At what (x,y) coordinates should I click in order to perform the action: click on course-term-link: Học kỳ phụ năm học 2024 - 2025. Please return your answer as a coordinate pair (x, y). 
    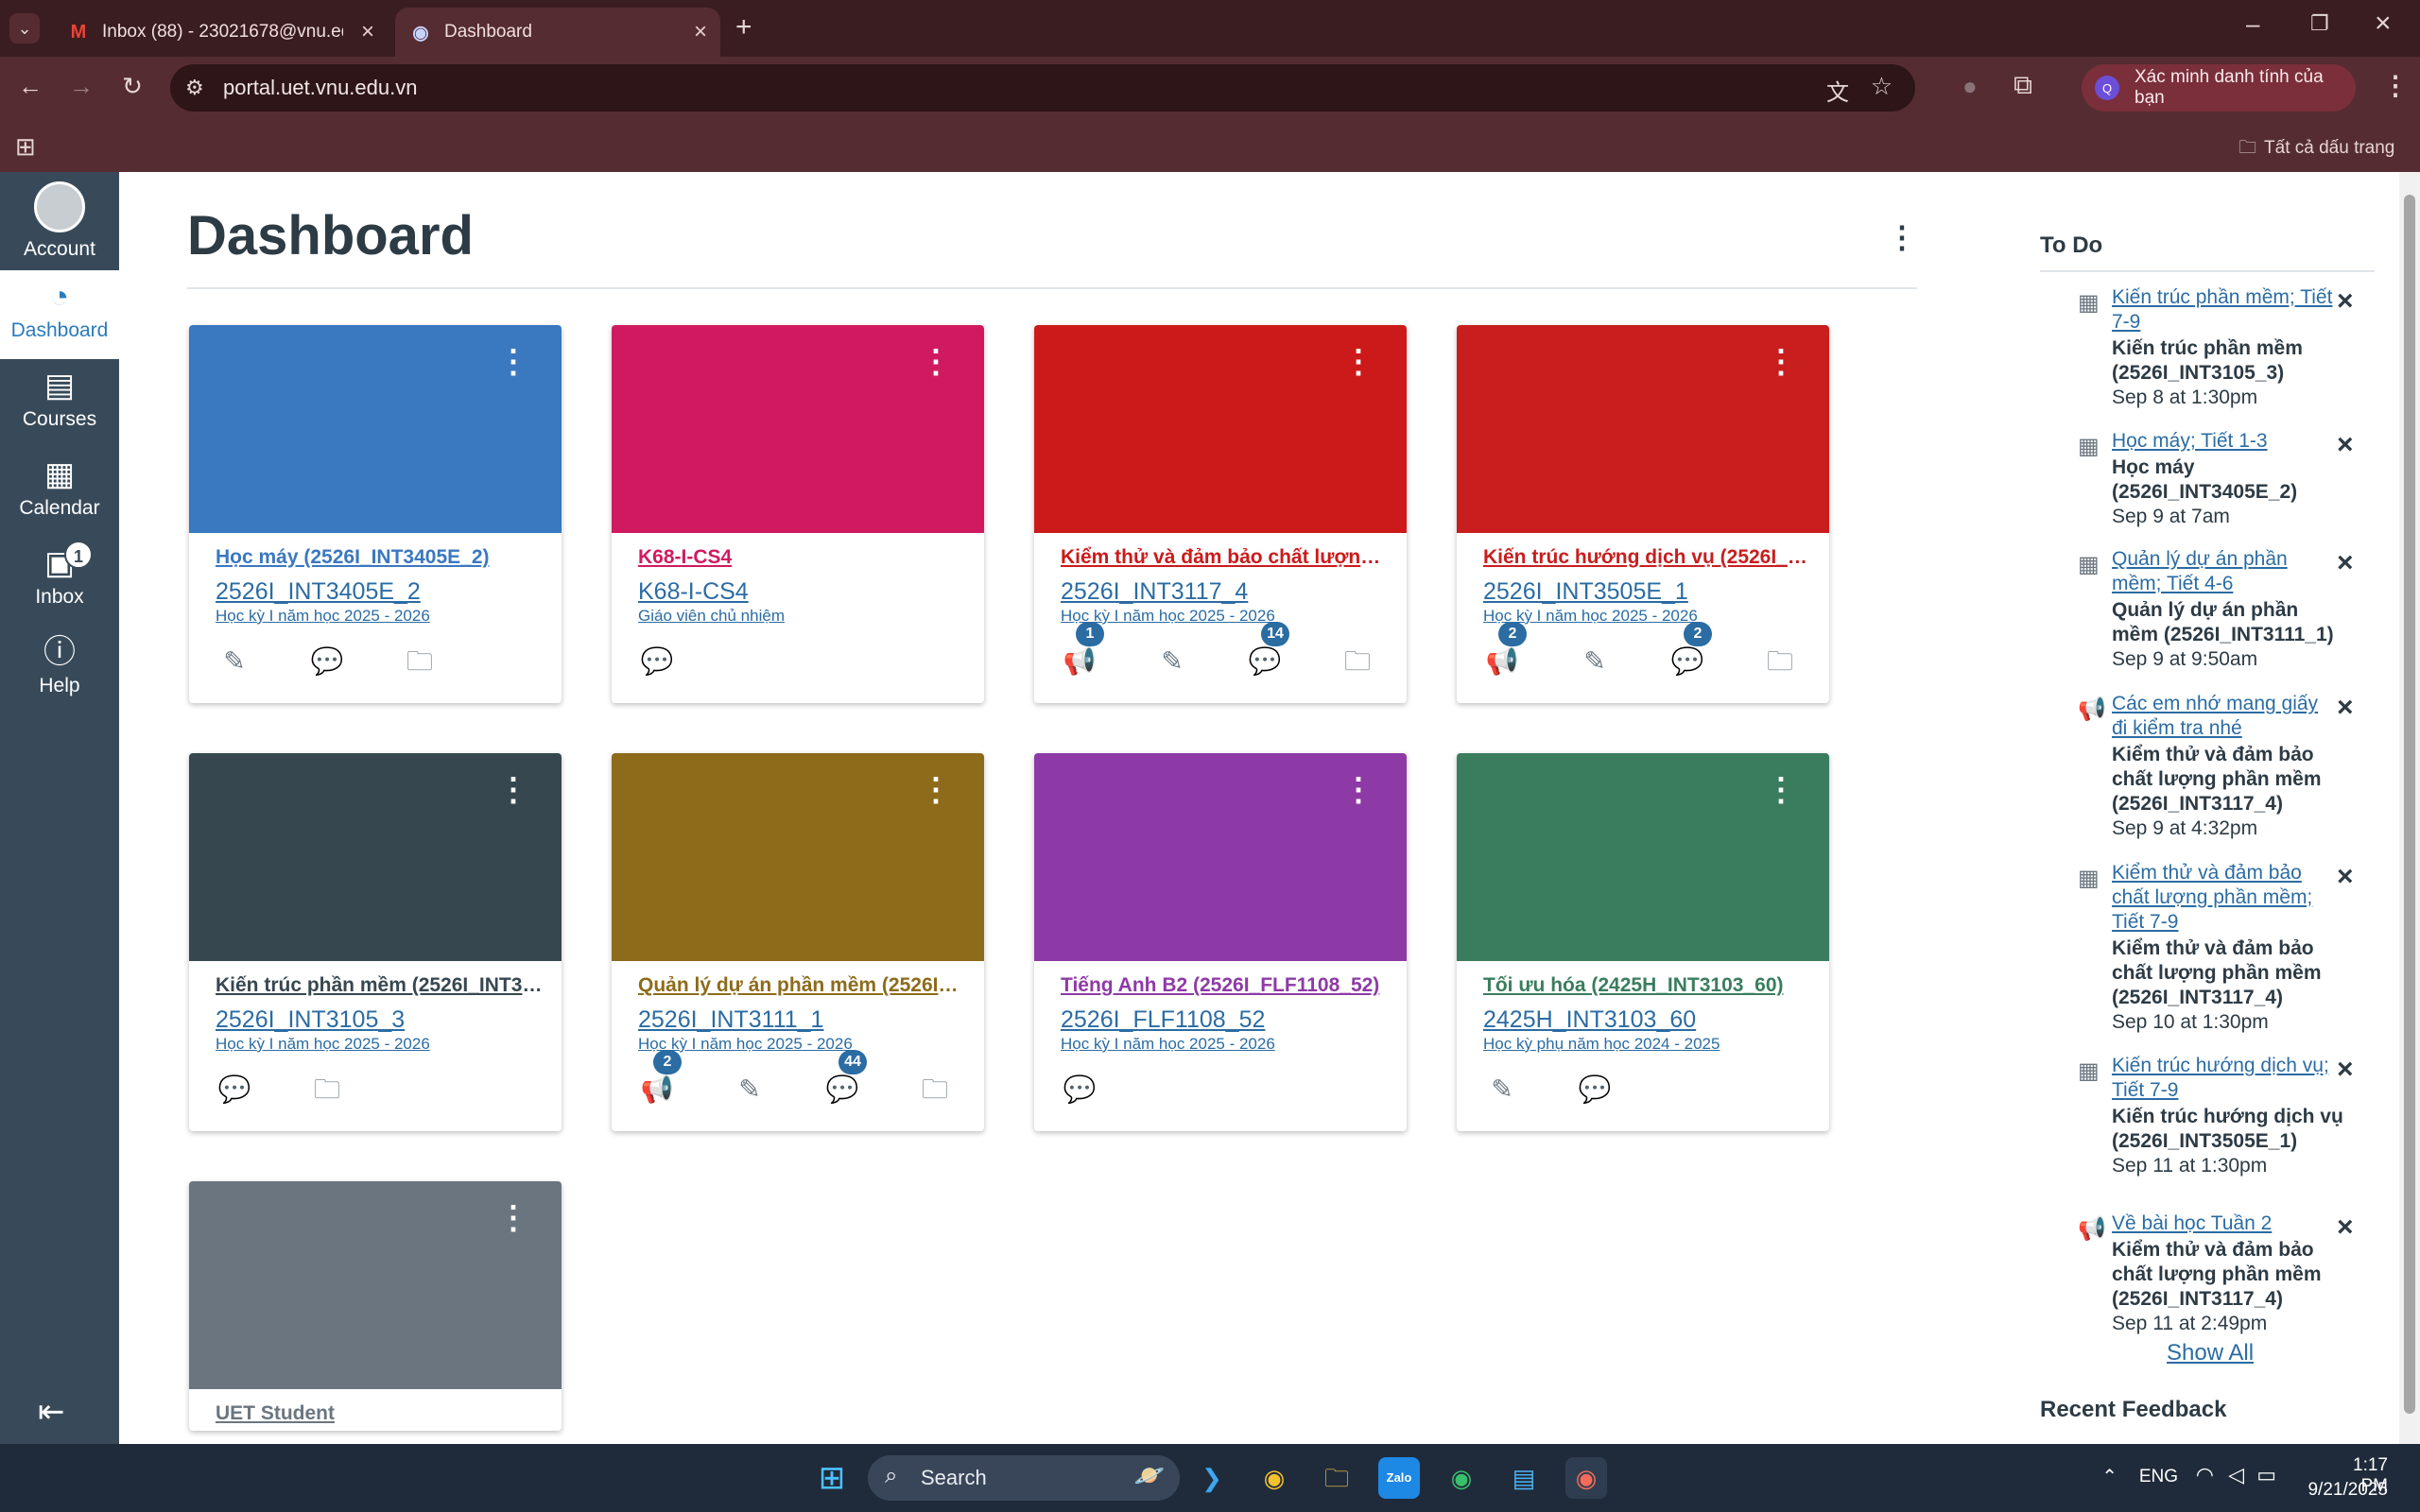
    Looking at the image, I should click on (1601, 1044).